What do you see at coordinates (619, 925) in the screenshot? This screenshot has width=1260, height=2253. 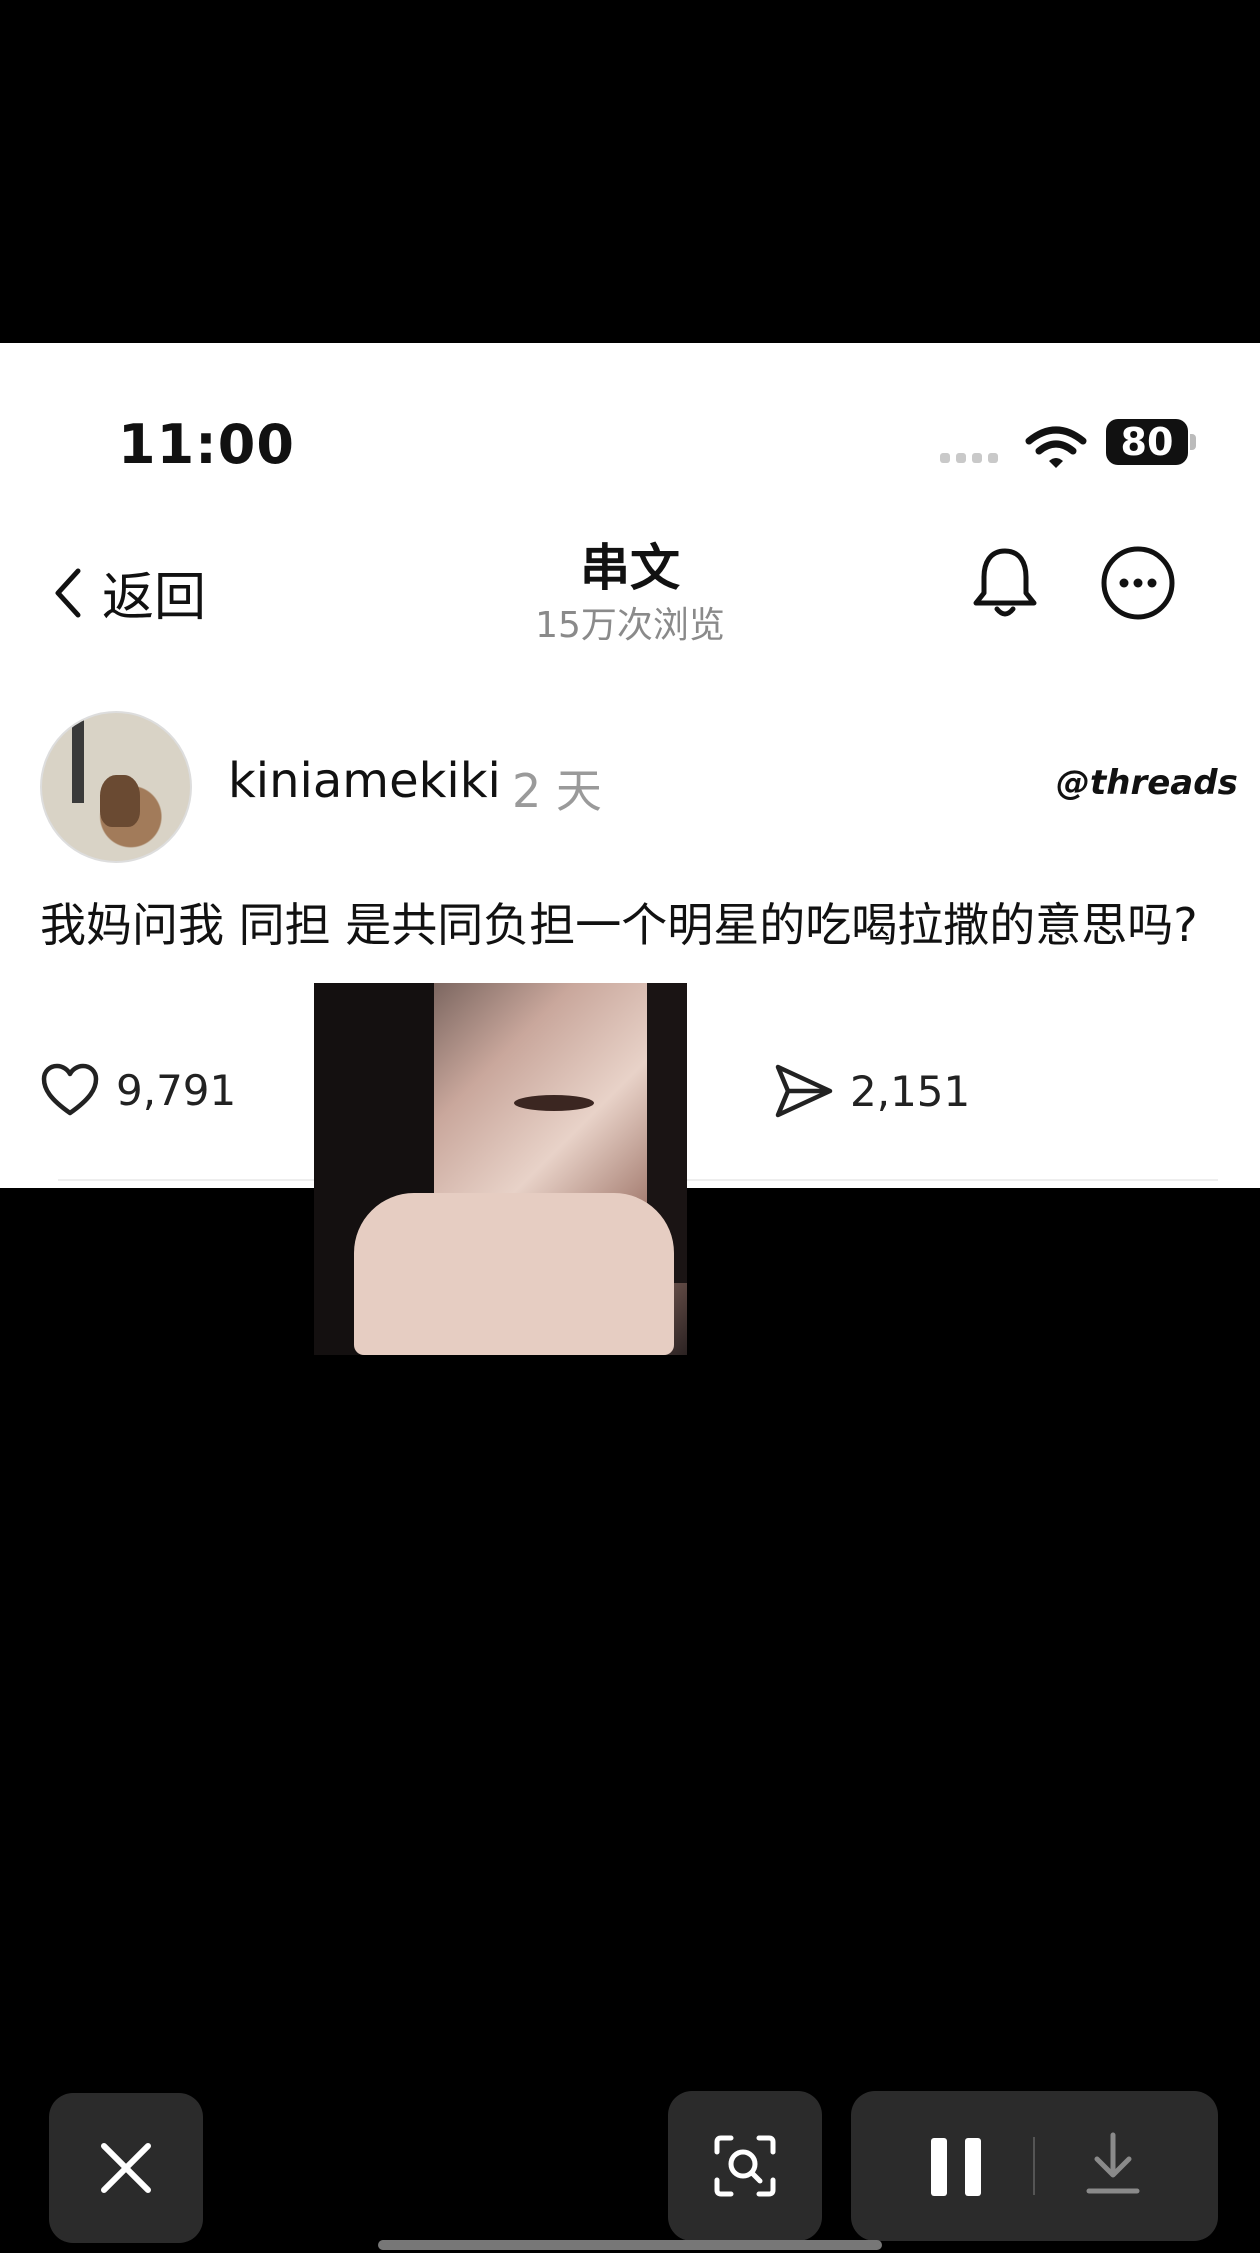 I see `post-text: 我妈问我 同担 是共同负担一个明星的吃喝拉撒的意思吗?` at bounding box center [619, 925].